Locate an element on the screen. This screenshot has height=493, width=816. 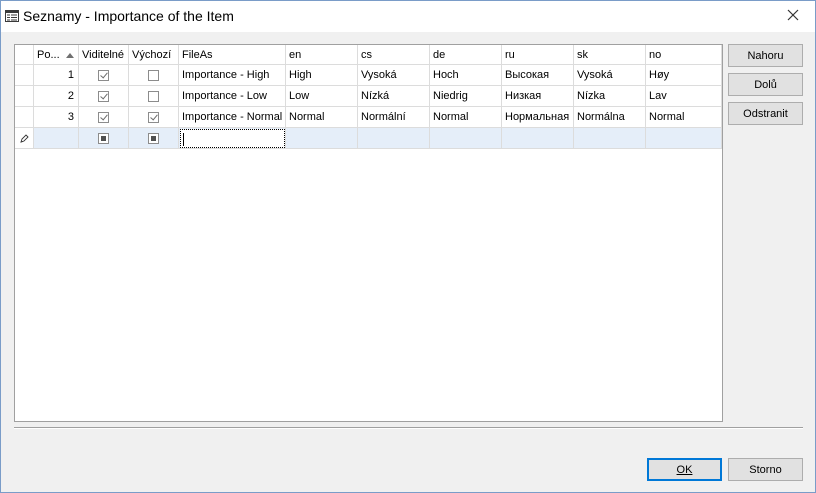
cell-position: 1 is located at coordinates (56, 75).